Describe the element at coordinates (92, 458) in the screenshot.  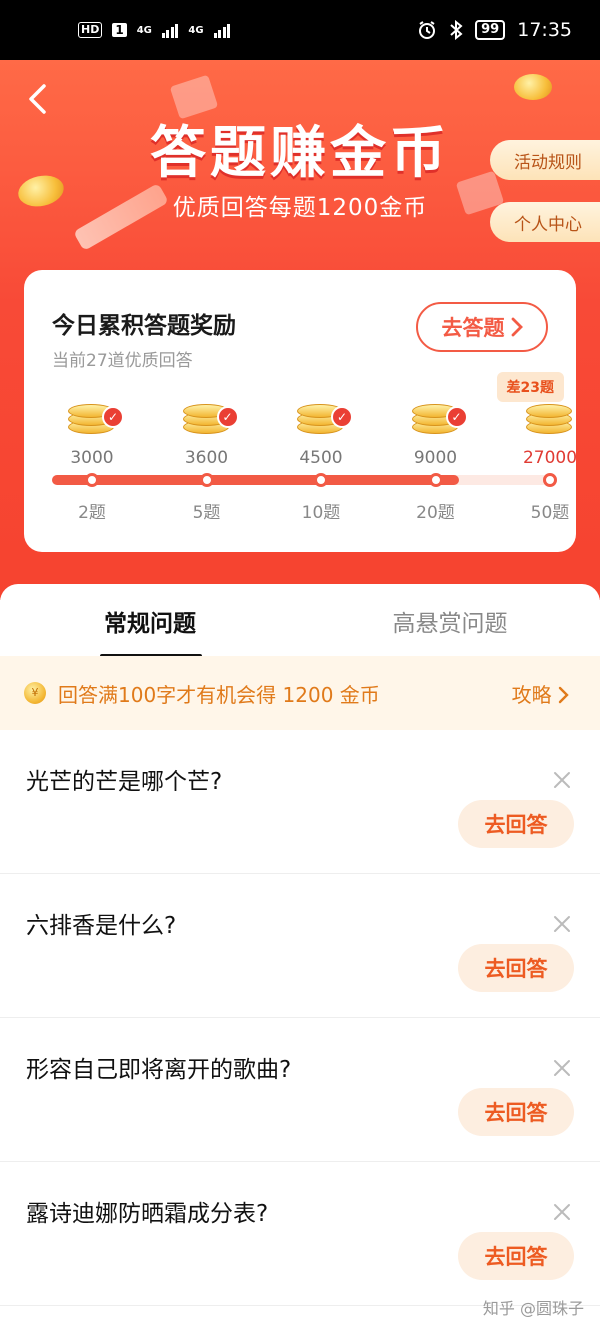
I see `reward-amount: 3000` at that location.